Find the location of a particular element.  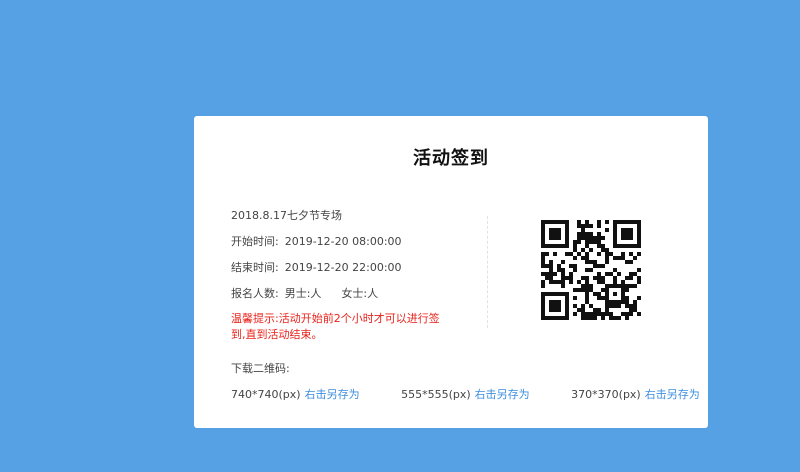

save-link-370: 右击另存为 is located at coordinates (672, 394).